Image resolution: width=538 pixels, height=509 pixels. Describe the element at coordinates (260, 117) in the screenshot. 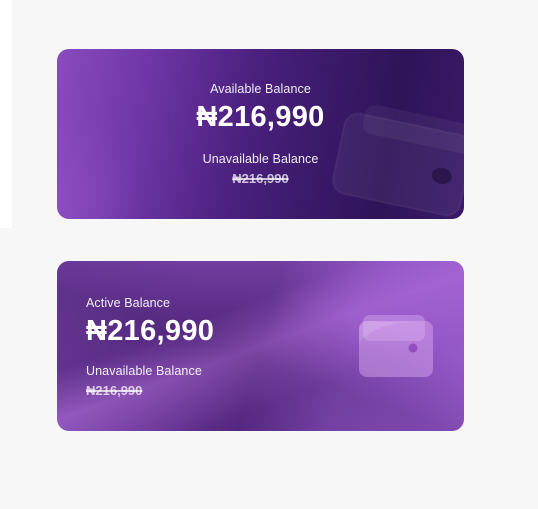

I see `available-balance-amount: ₦216,990` at that location.